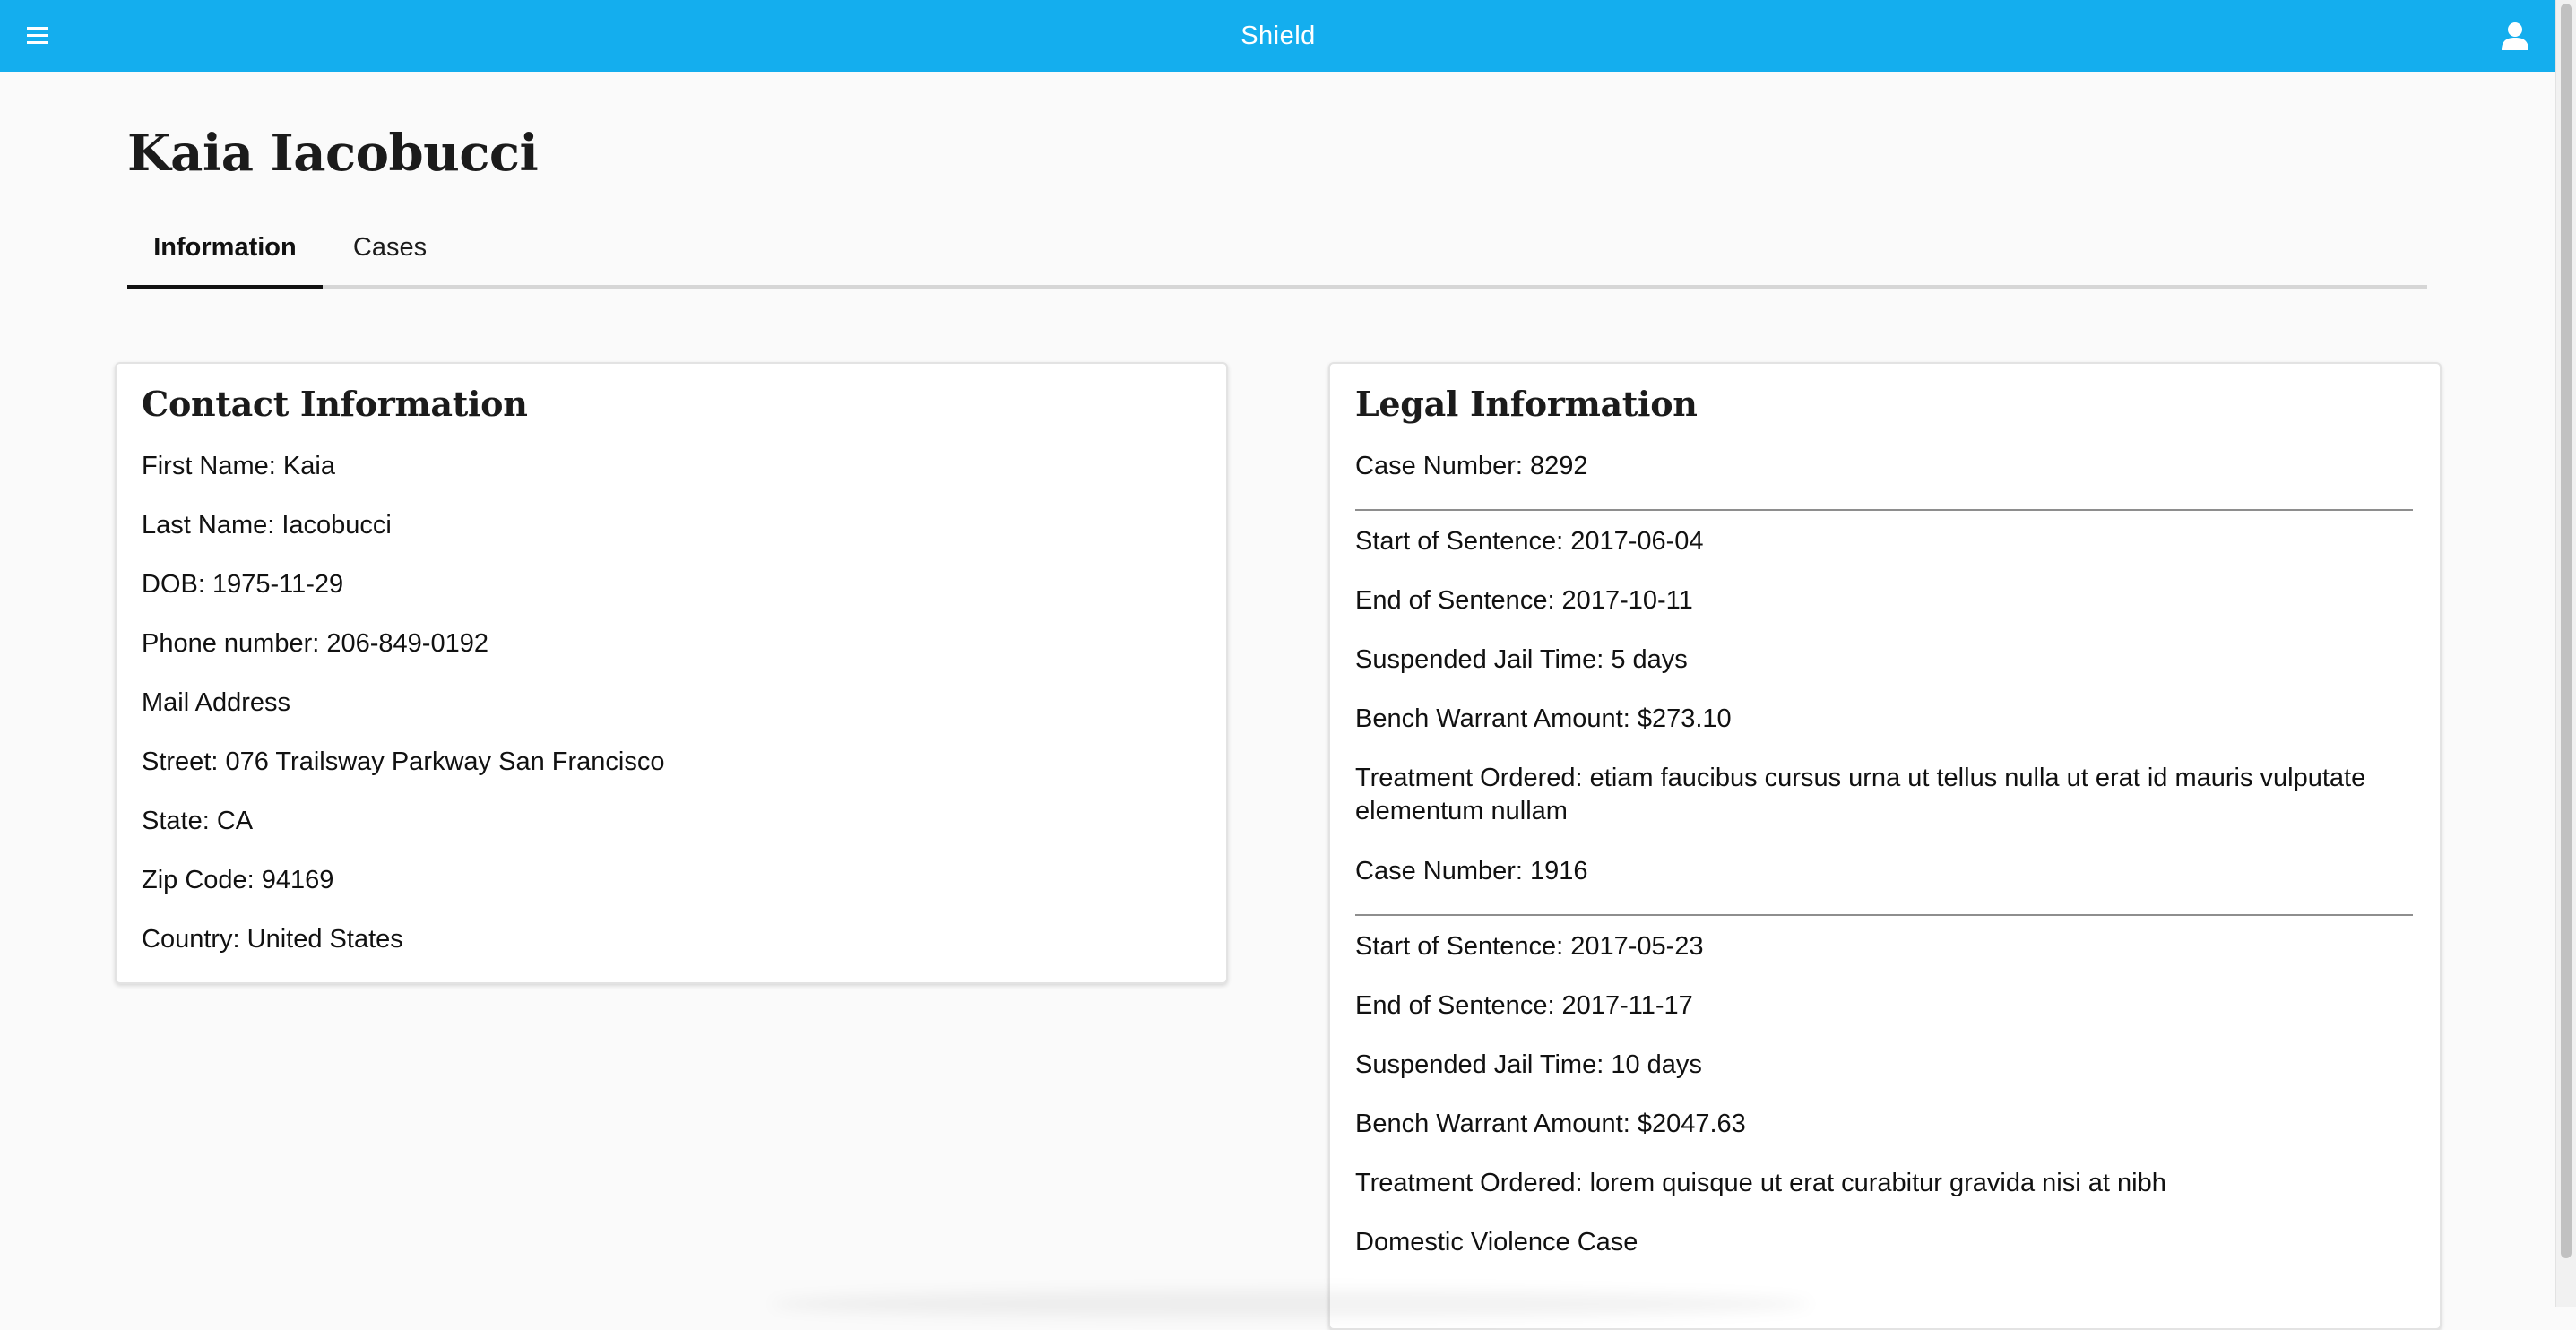 This screenshot has width=2576, height=1330. What do you see at coordinates (1529, 541) in the screenshot?
I see `sentence-start-field: Start of Sentence: 2017-06-04` at bounding box center [1529, 541].